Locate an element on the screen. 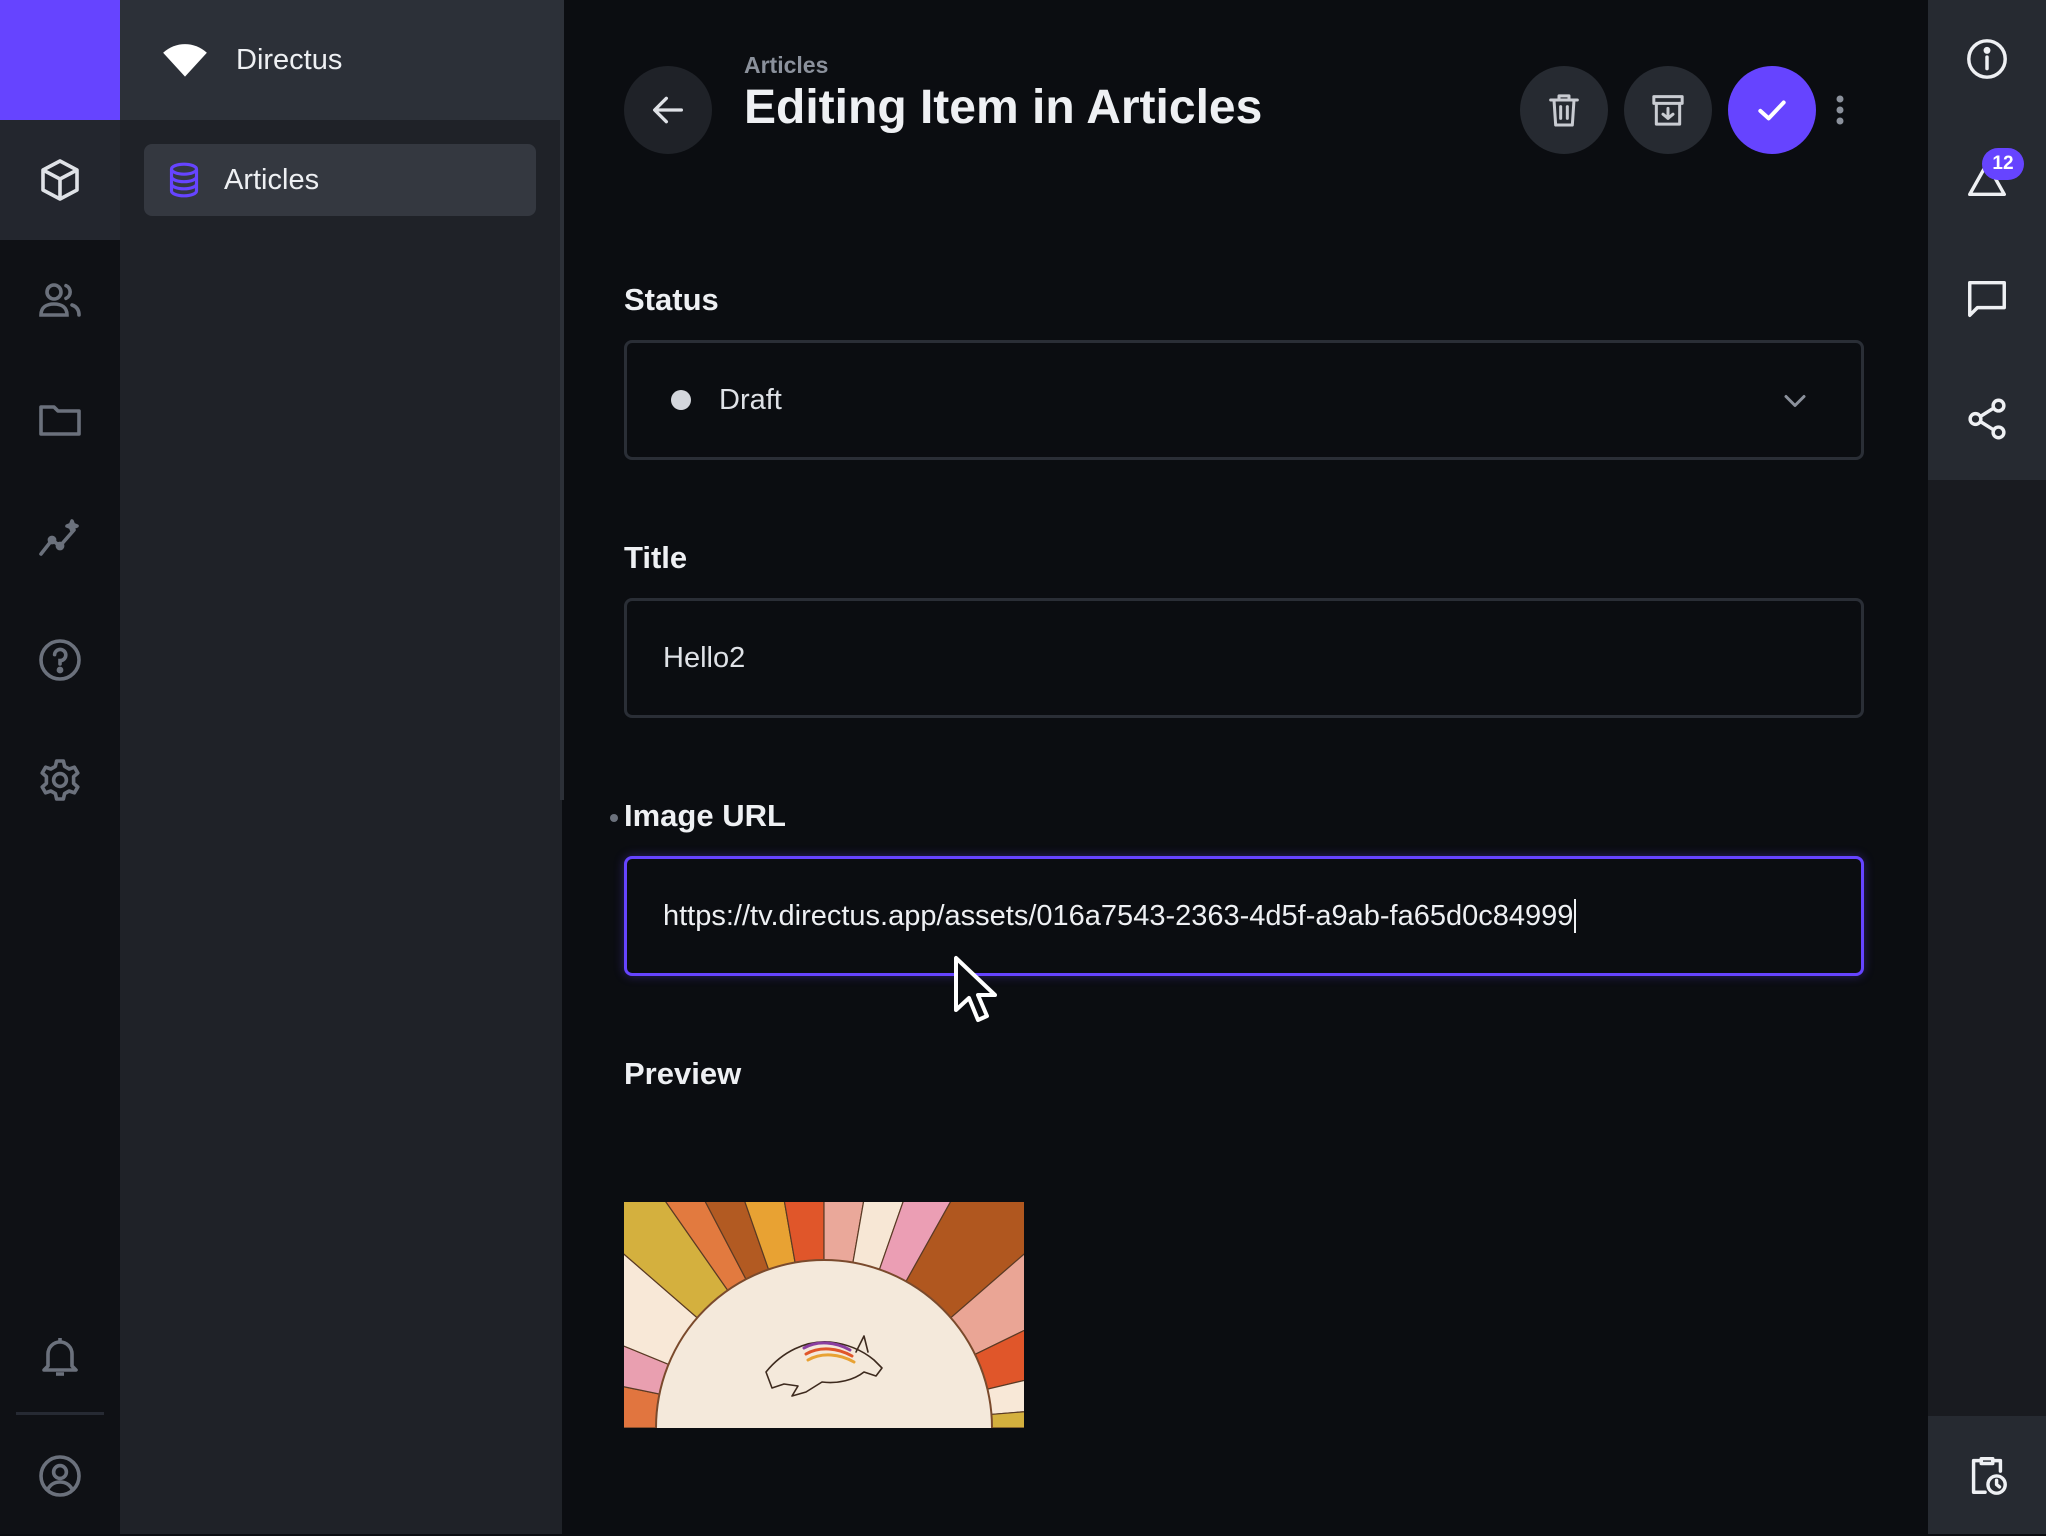 The image size is (2046, 1536). project-header: Directus is located at coordinates (341, 60).